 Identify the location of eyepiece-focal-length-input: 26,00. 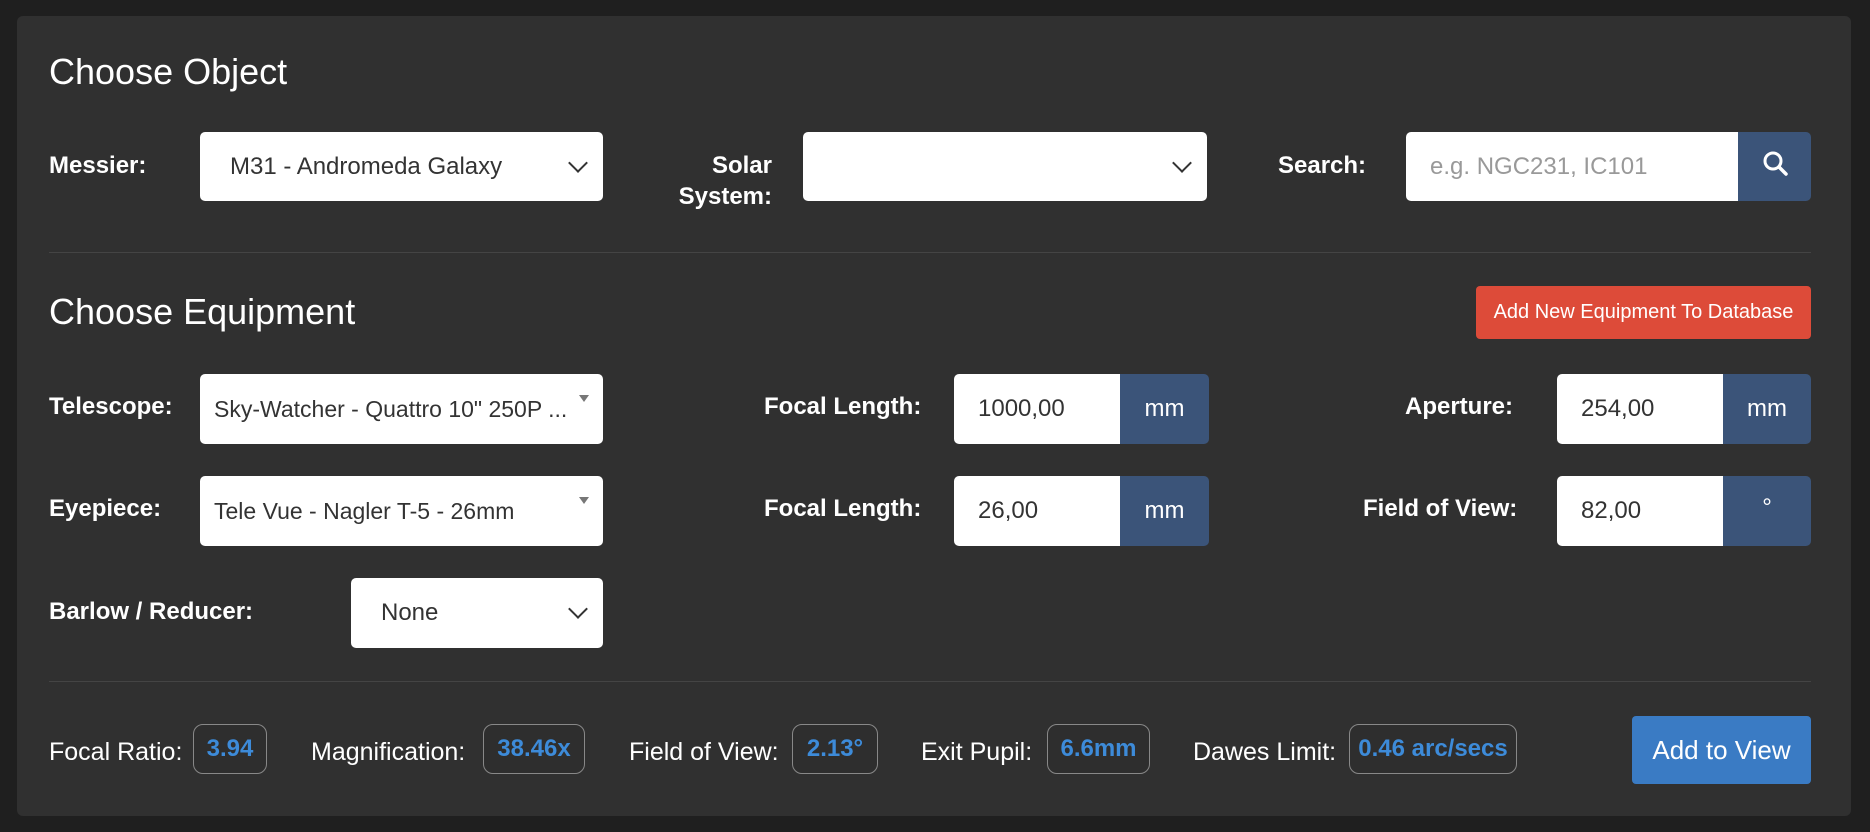
(1037, 511).